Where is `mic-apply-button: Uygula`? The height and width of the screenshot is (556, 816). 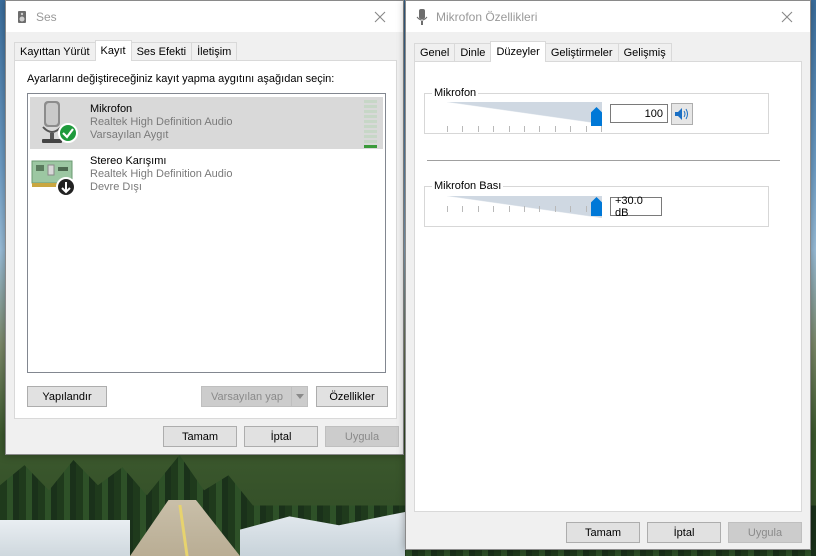 mic-apply-button: Uygula is located at coordinates (765, 532).